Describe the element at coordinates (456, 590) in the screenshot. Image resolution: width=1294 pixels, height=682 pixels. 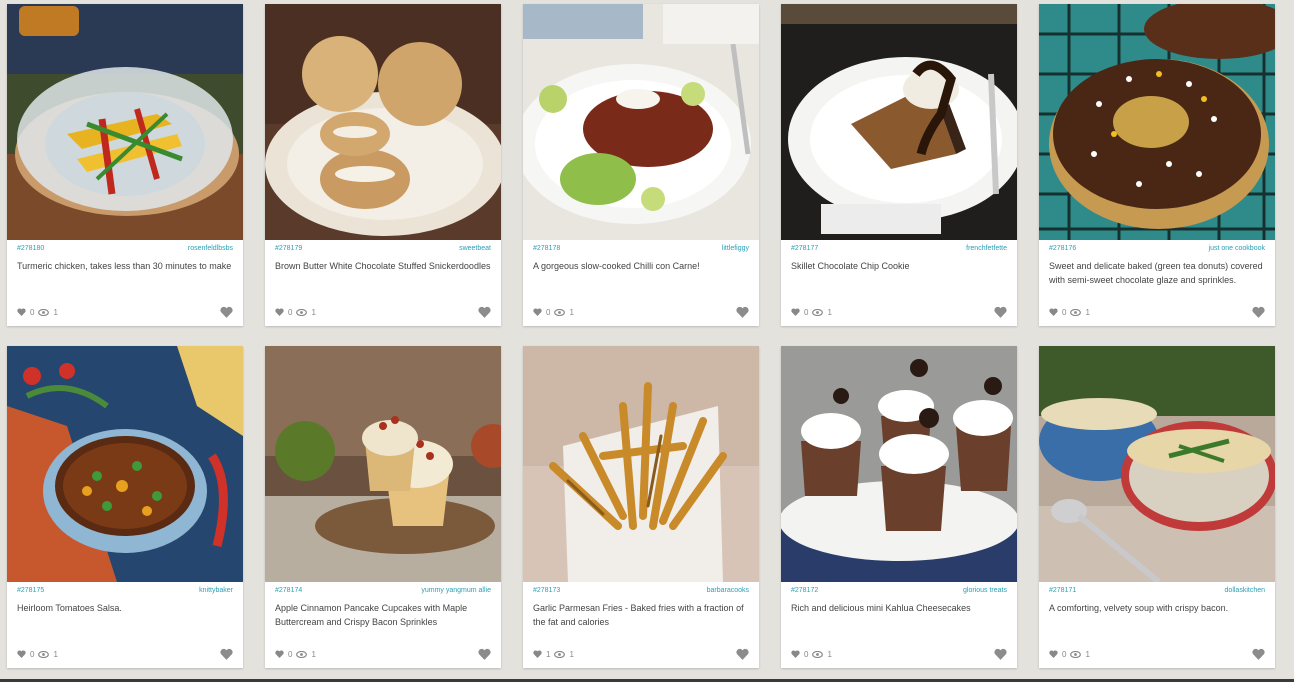
I see `recipe-author-link: yummy yangmum allie` at that location.